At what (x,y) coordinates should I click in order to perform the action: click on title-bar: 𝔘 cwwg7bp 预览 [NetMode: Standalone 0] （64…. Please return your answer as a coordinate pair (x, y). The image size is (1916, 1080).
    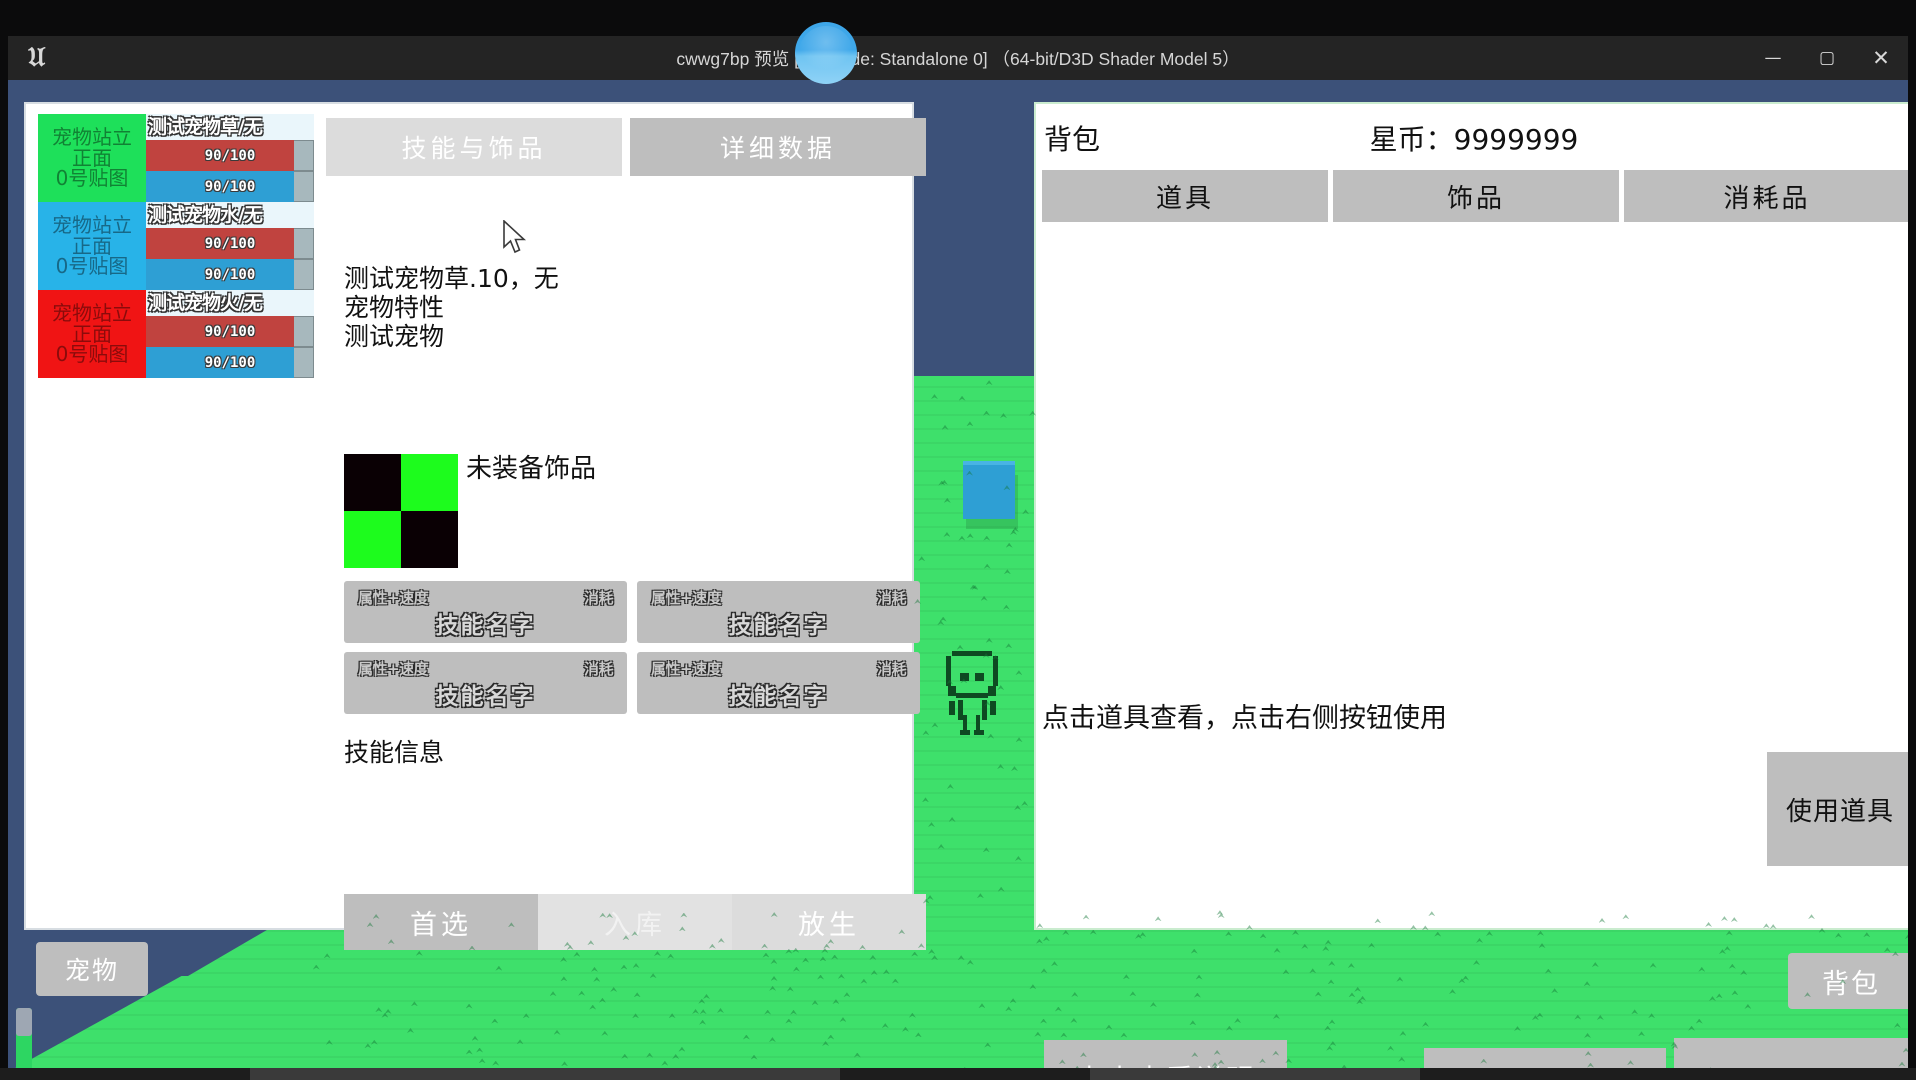
    Looking at the image, I should click on (958, 58).